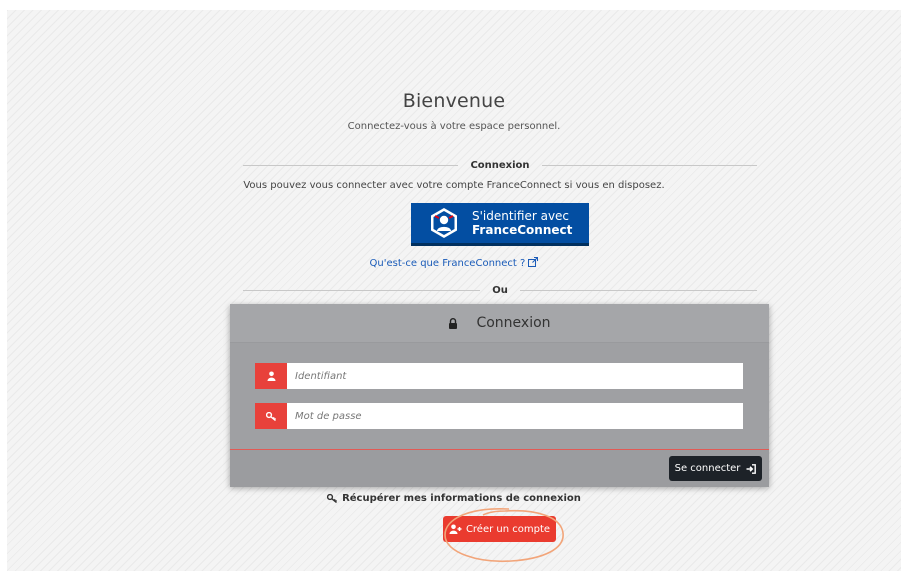 This screenshot has height=571, width=901. I want to click on franceconnect-button: S'identifier avec FranceConnect, so click(500, 224).